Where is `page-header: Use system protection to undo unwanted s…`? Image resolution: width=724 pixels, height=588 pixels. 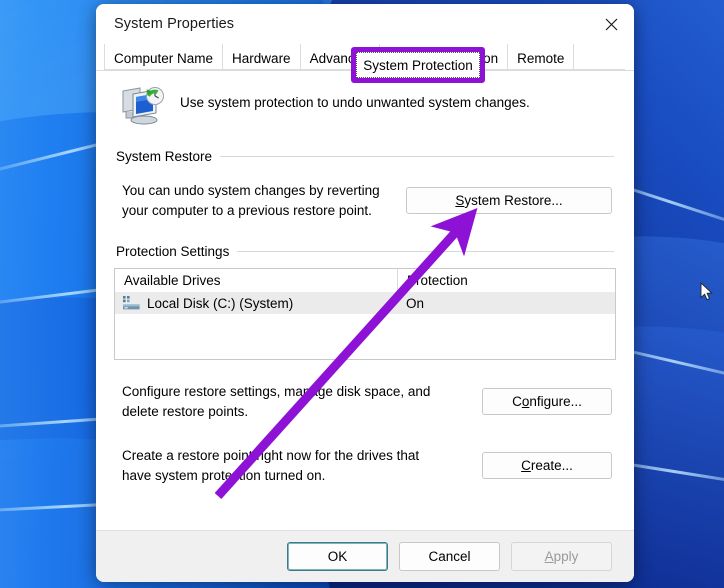 page-header: Use system protection to undo unwanted s… is located at coordinates (365, 99).